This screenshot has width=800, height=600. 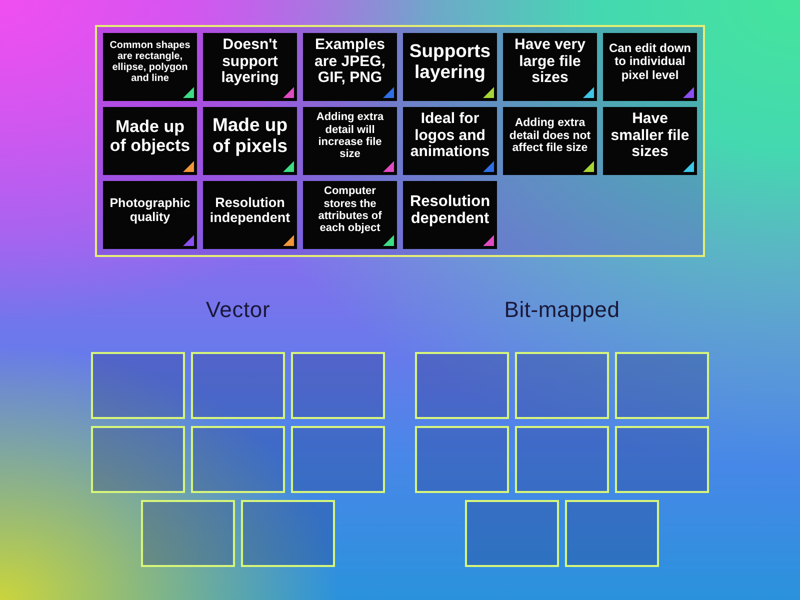 What do you see at coordinates (450, 215) in the screenshot?
I see `answer-card: Resolution dependent` at bounding box center [450, 215].